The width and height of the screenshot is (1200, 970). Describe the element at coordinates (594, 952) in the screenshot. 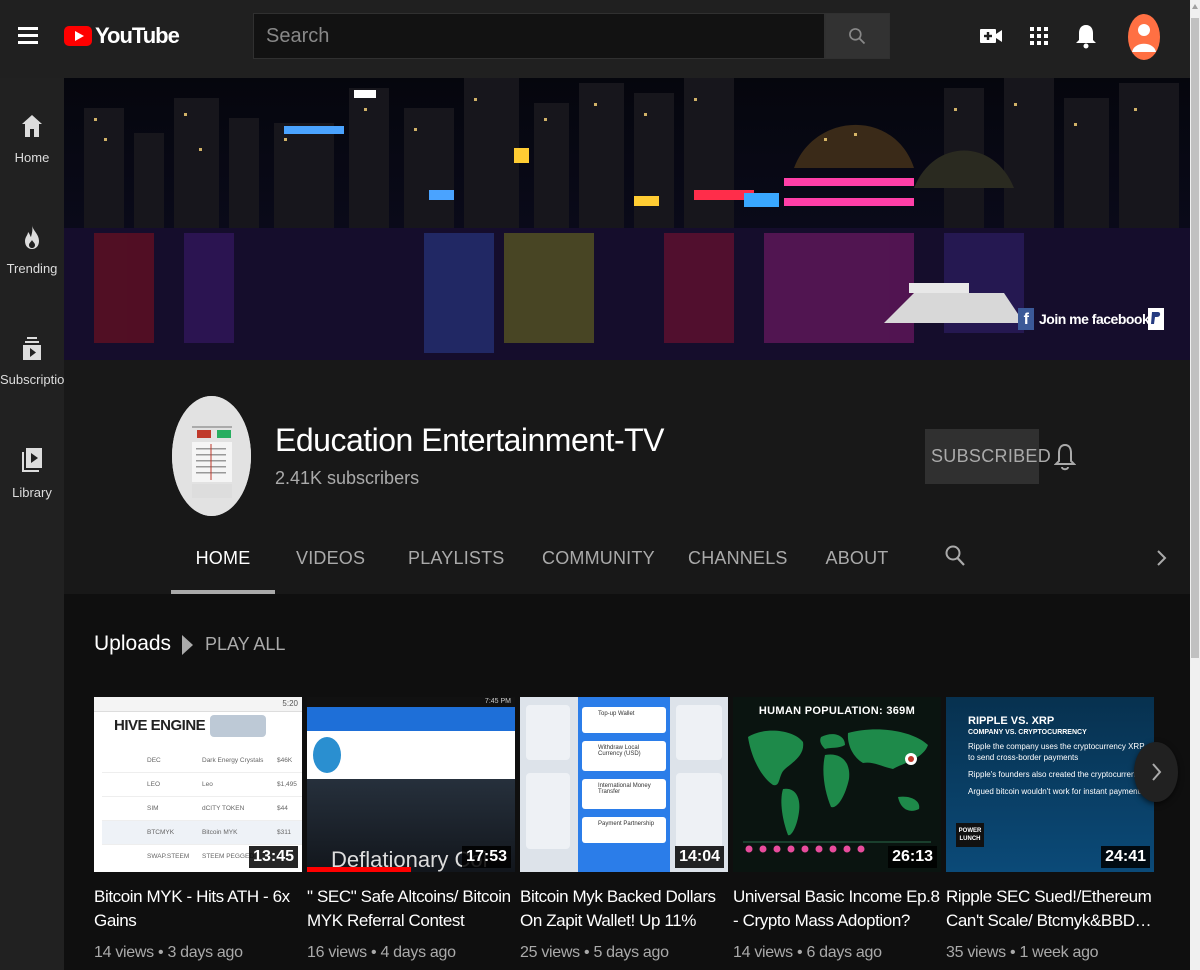

I see `video-meta: 25 views • 5 days ago` at that location.